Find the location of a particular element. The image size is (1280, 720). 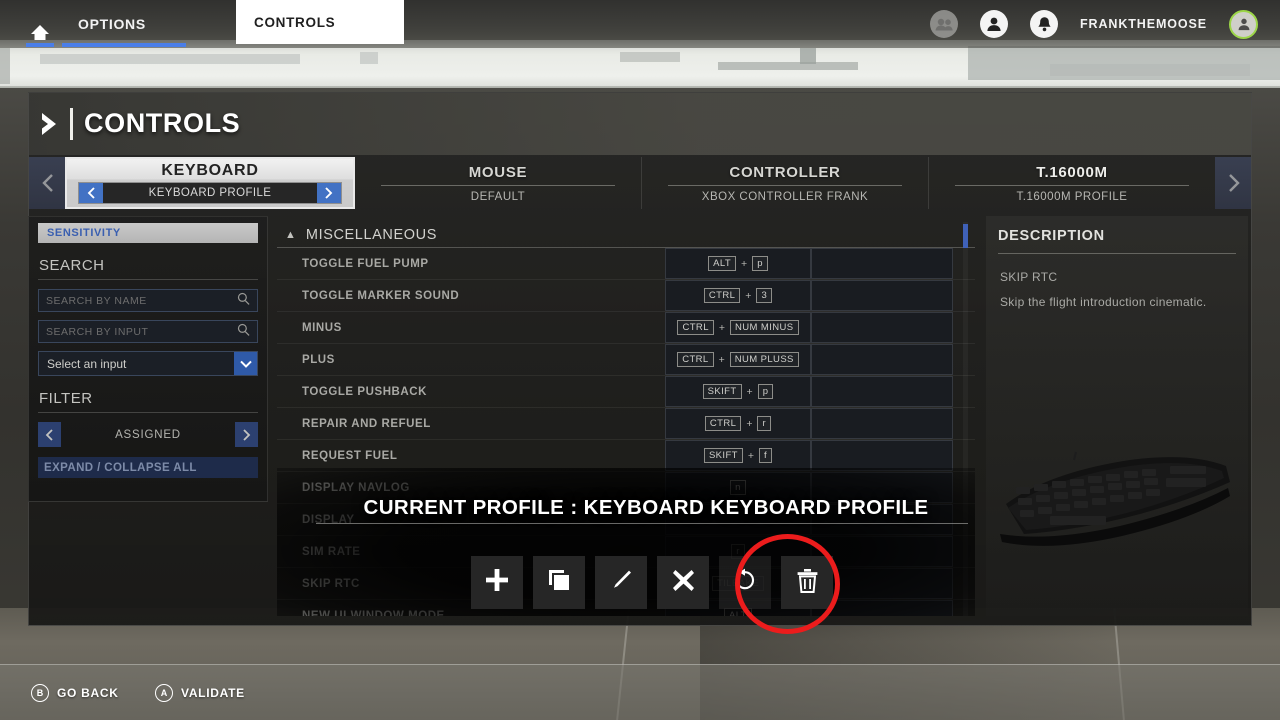

binding-group-header: ▲ MISCELLANEOUS is located at coordinates (626, 235).